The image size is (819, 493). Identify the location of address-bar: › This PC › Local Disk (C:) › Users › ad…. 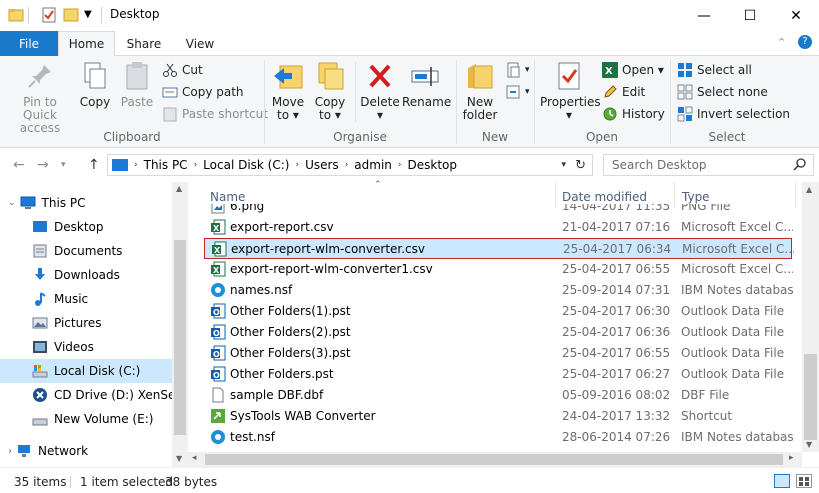
(350, 165).